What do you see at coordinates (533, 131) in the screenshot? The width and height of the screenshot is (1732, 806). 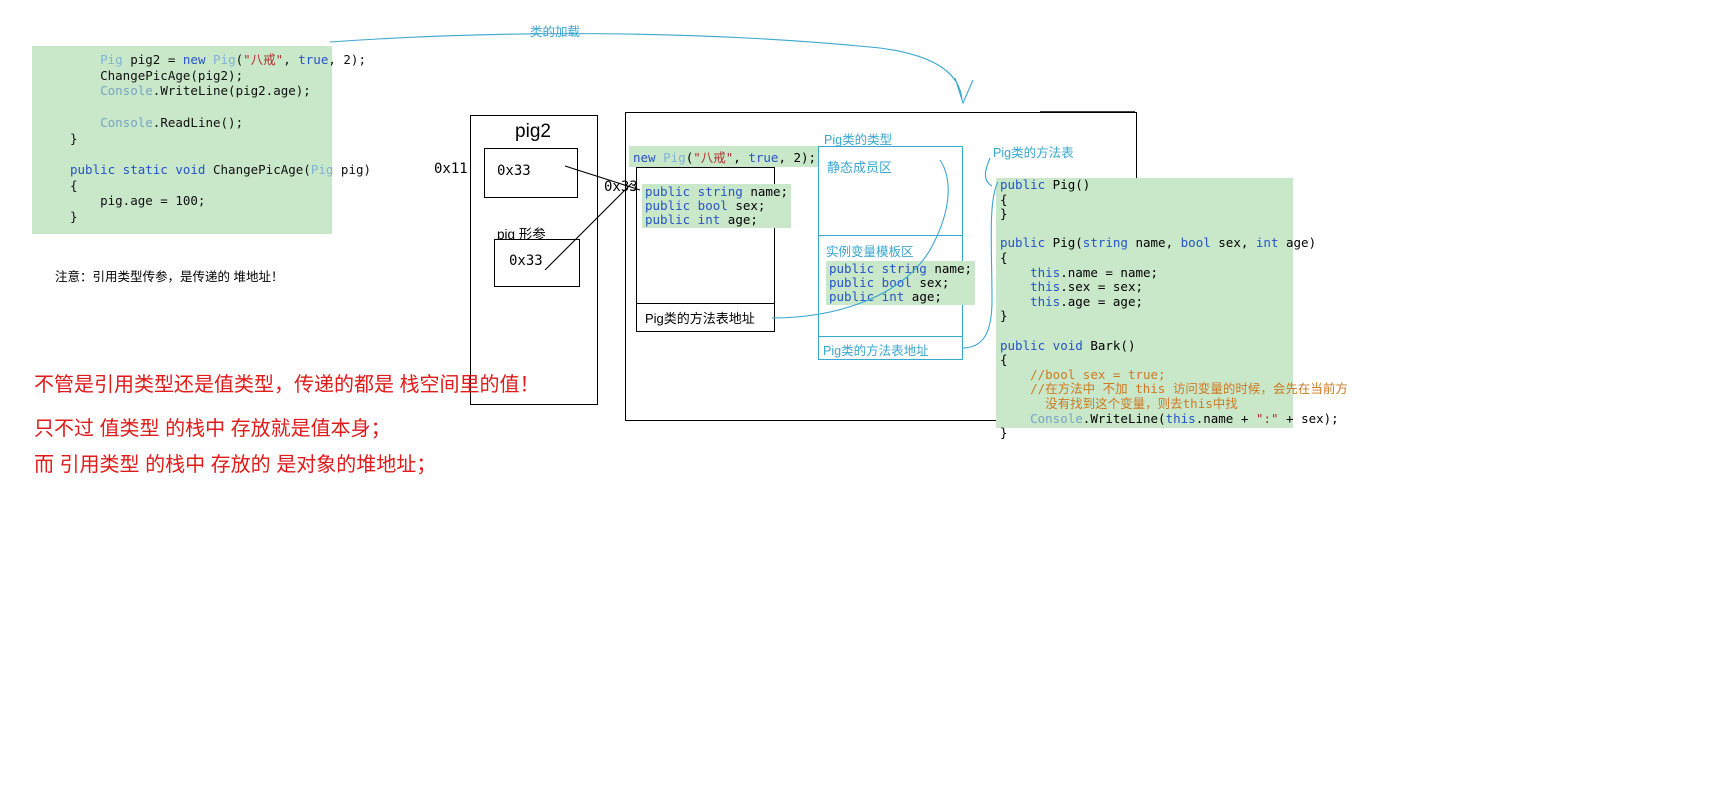 I see `stack-variable-title: pig2` at bounding box center [533, 131].